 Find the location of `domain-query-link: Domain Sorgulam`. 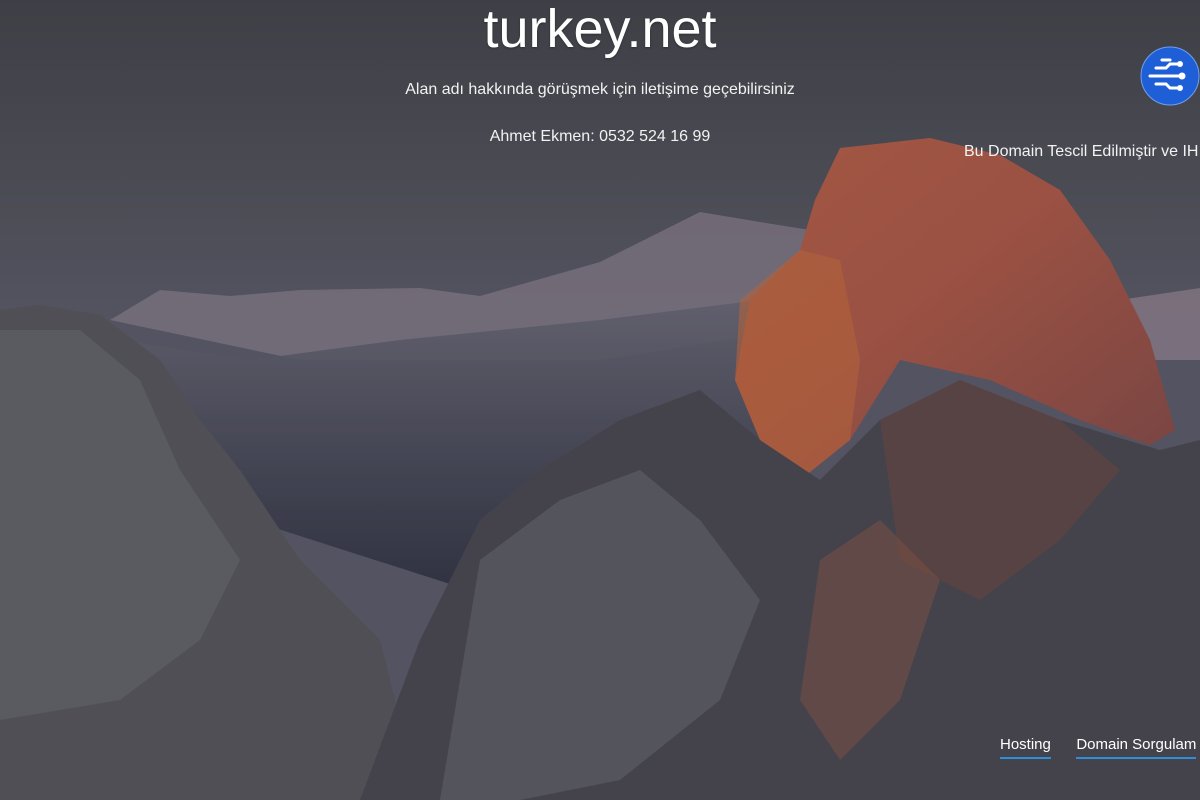

domain-query-link: Domain Sorgulam is located at coordinates (1136, 747).